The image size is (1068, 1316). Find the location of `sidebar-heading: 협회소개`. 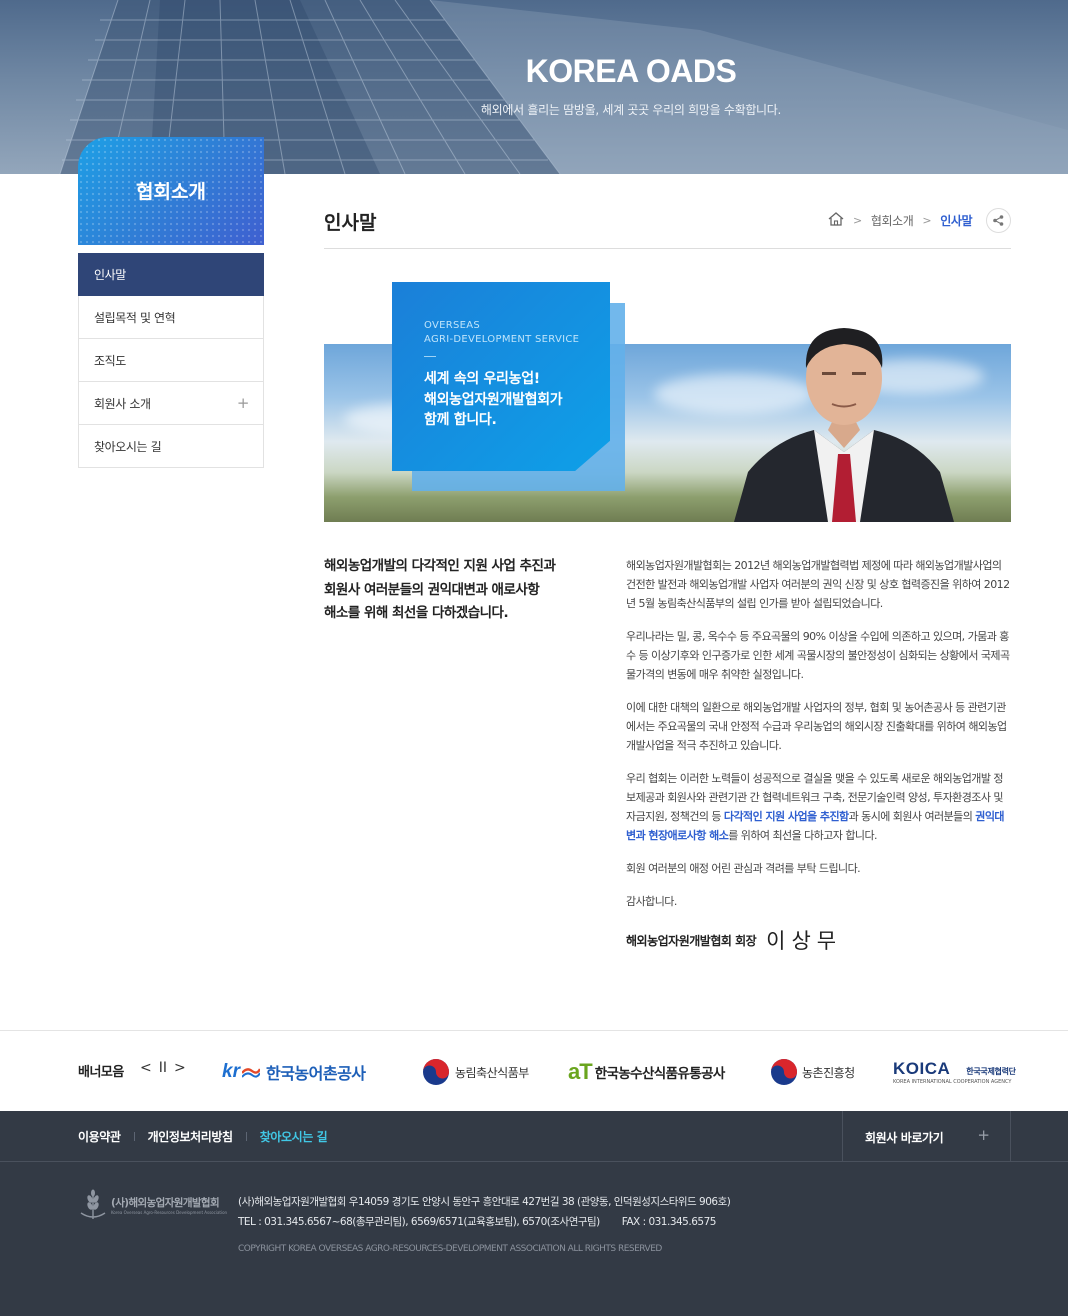

sidebar-heading: 협회소개 is located at coordinates (171, 191).